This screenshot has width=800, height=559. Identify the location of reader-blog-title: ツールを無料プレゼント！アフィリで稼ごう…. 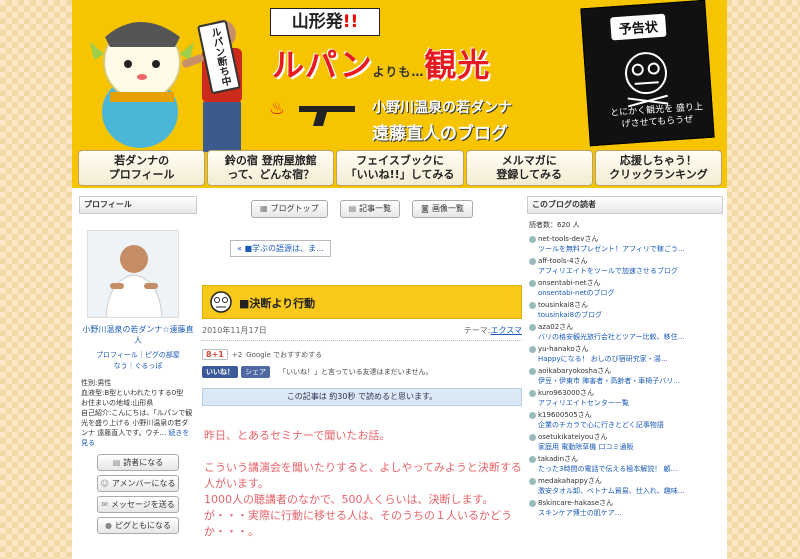
(626, 249).